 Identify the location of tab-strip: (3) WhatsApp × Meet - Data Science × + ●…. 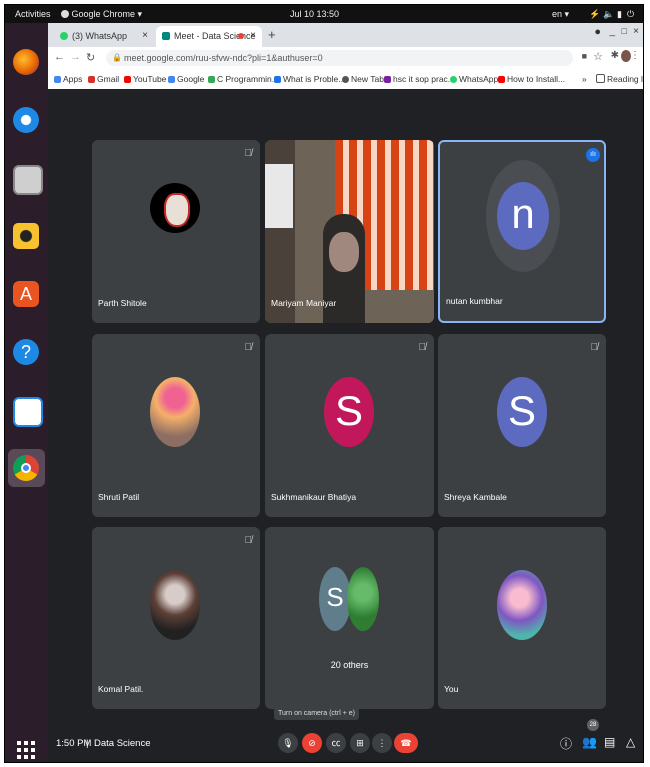
(345, 35).